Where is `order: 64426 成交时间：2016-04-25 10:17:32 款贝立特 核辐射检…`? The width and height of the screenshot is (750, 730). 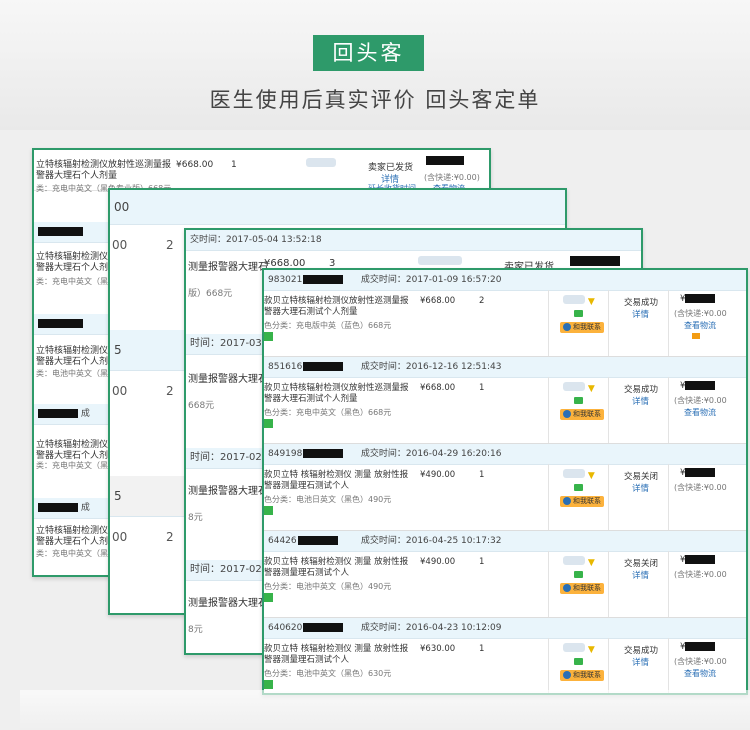 order: 64426 成交时间：2016-04-25 10:17:32 款贝立特 核辐射检… is located at coordinates (505, 574).